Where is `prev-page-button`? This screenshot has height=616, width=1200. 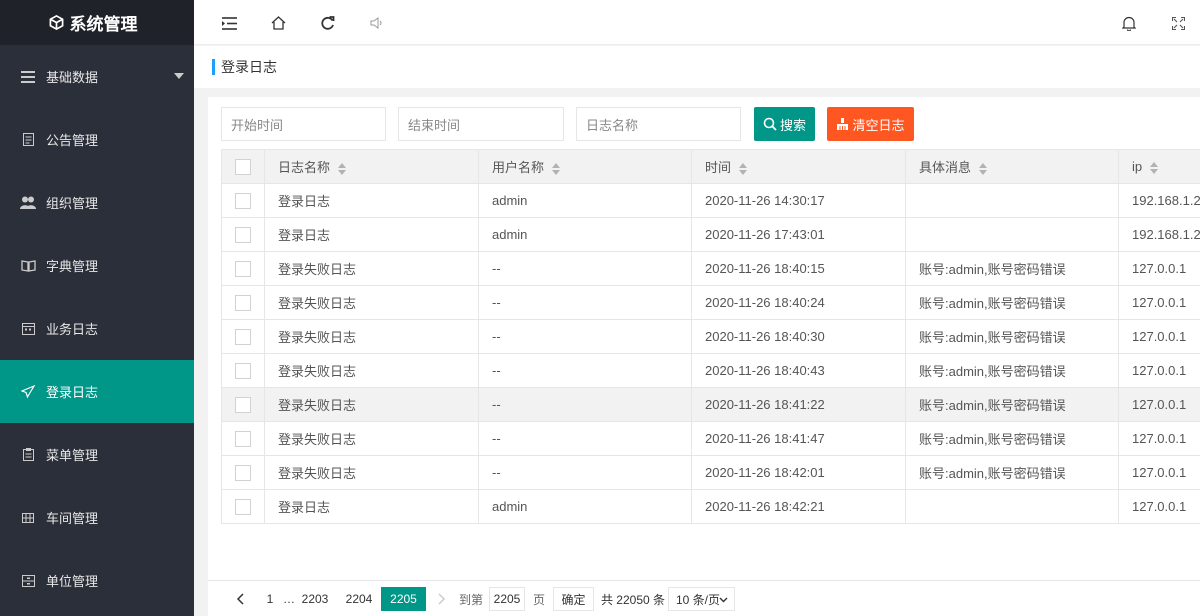 prev-page-button is located at coordinates (240, 599).